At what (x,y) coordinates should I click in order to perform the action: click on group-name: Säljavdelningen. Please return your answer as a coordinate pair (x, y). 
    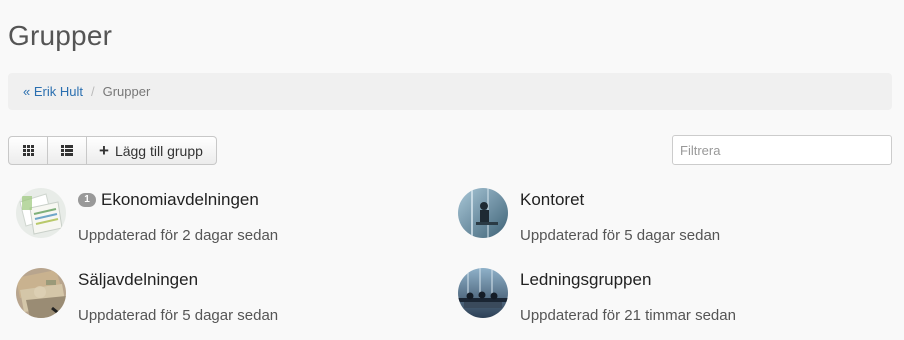
    Looking at the image, I should click on (138, 280).